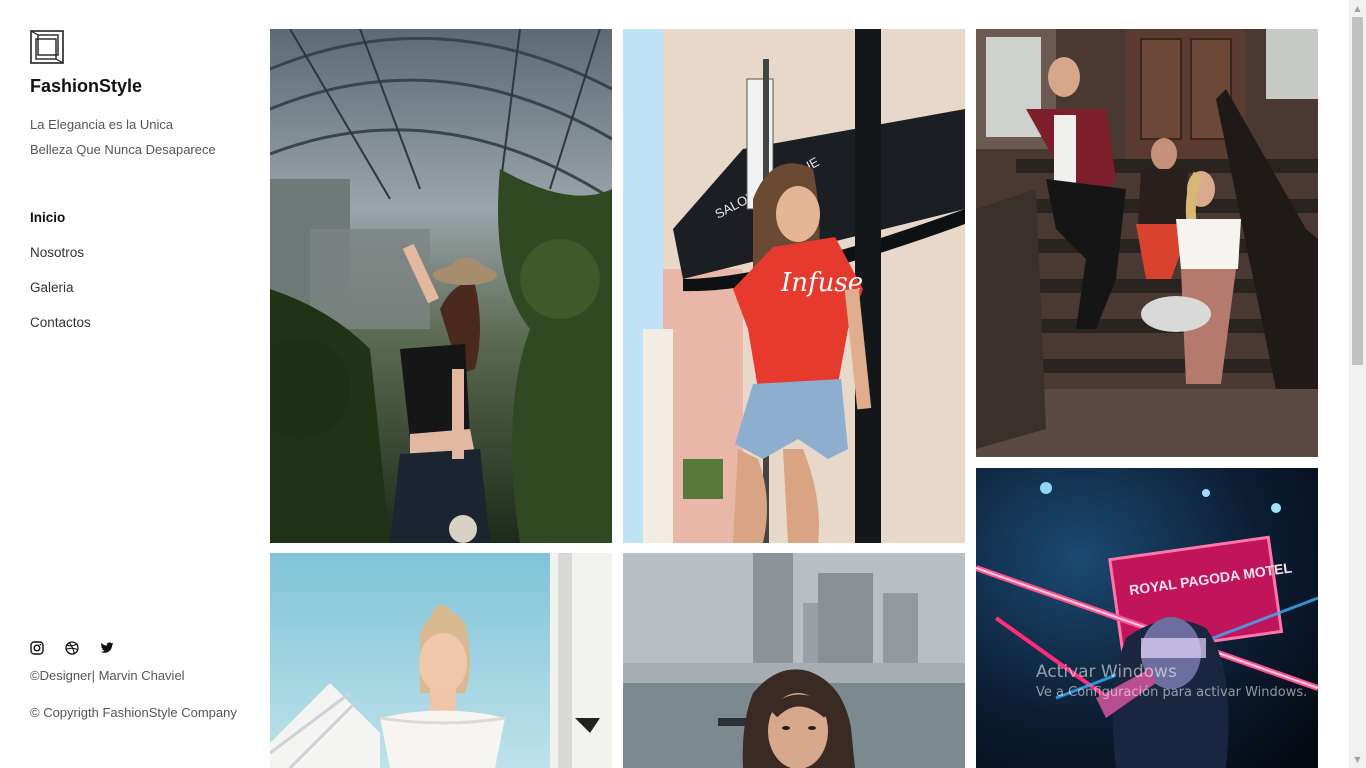 This screenshot has height=768, width=1366. I want to click on social-links, so click(72, 648).